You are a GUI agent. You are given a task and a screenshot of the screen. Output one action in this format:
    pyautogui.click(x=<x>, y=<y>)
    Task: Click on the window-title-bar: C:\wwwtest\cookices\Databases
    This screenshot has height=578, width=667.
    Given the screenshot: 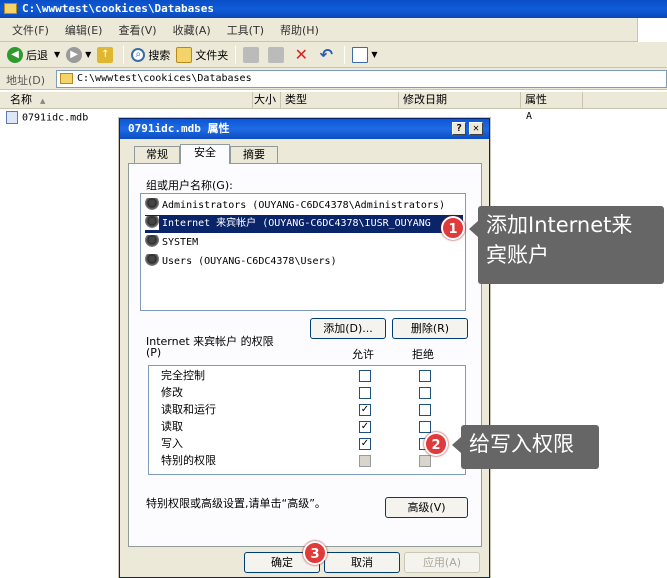 What is the action you would take?
    pyautogui.click(x=333, y=9)
    